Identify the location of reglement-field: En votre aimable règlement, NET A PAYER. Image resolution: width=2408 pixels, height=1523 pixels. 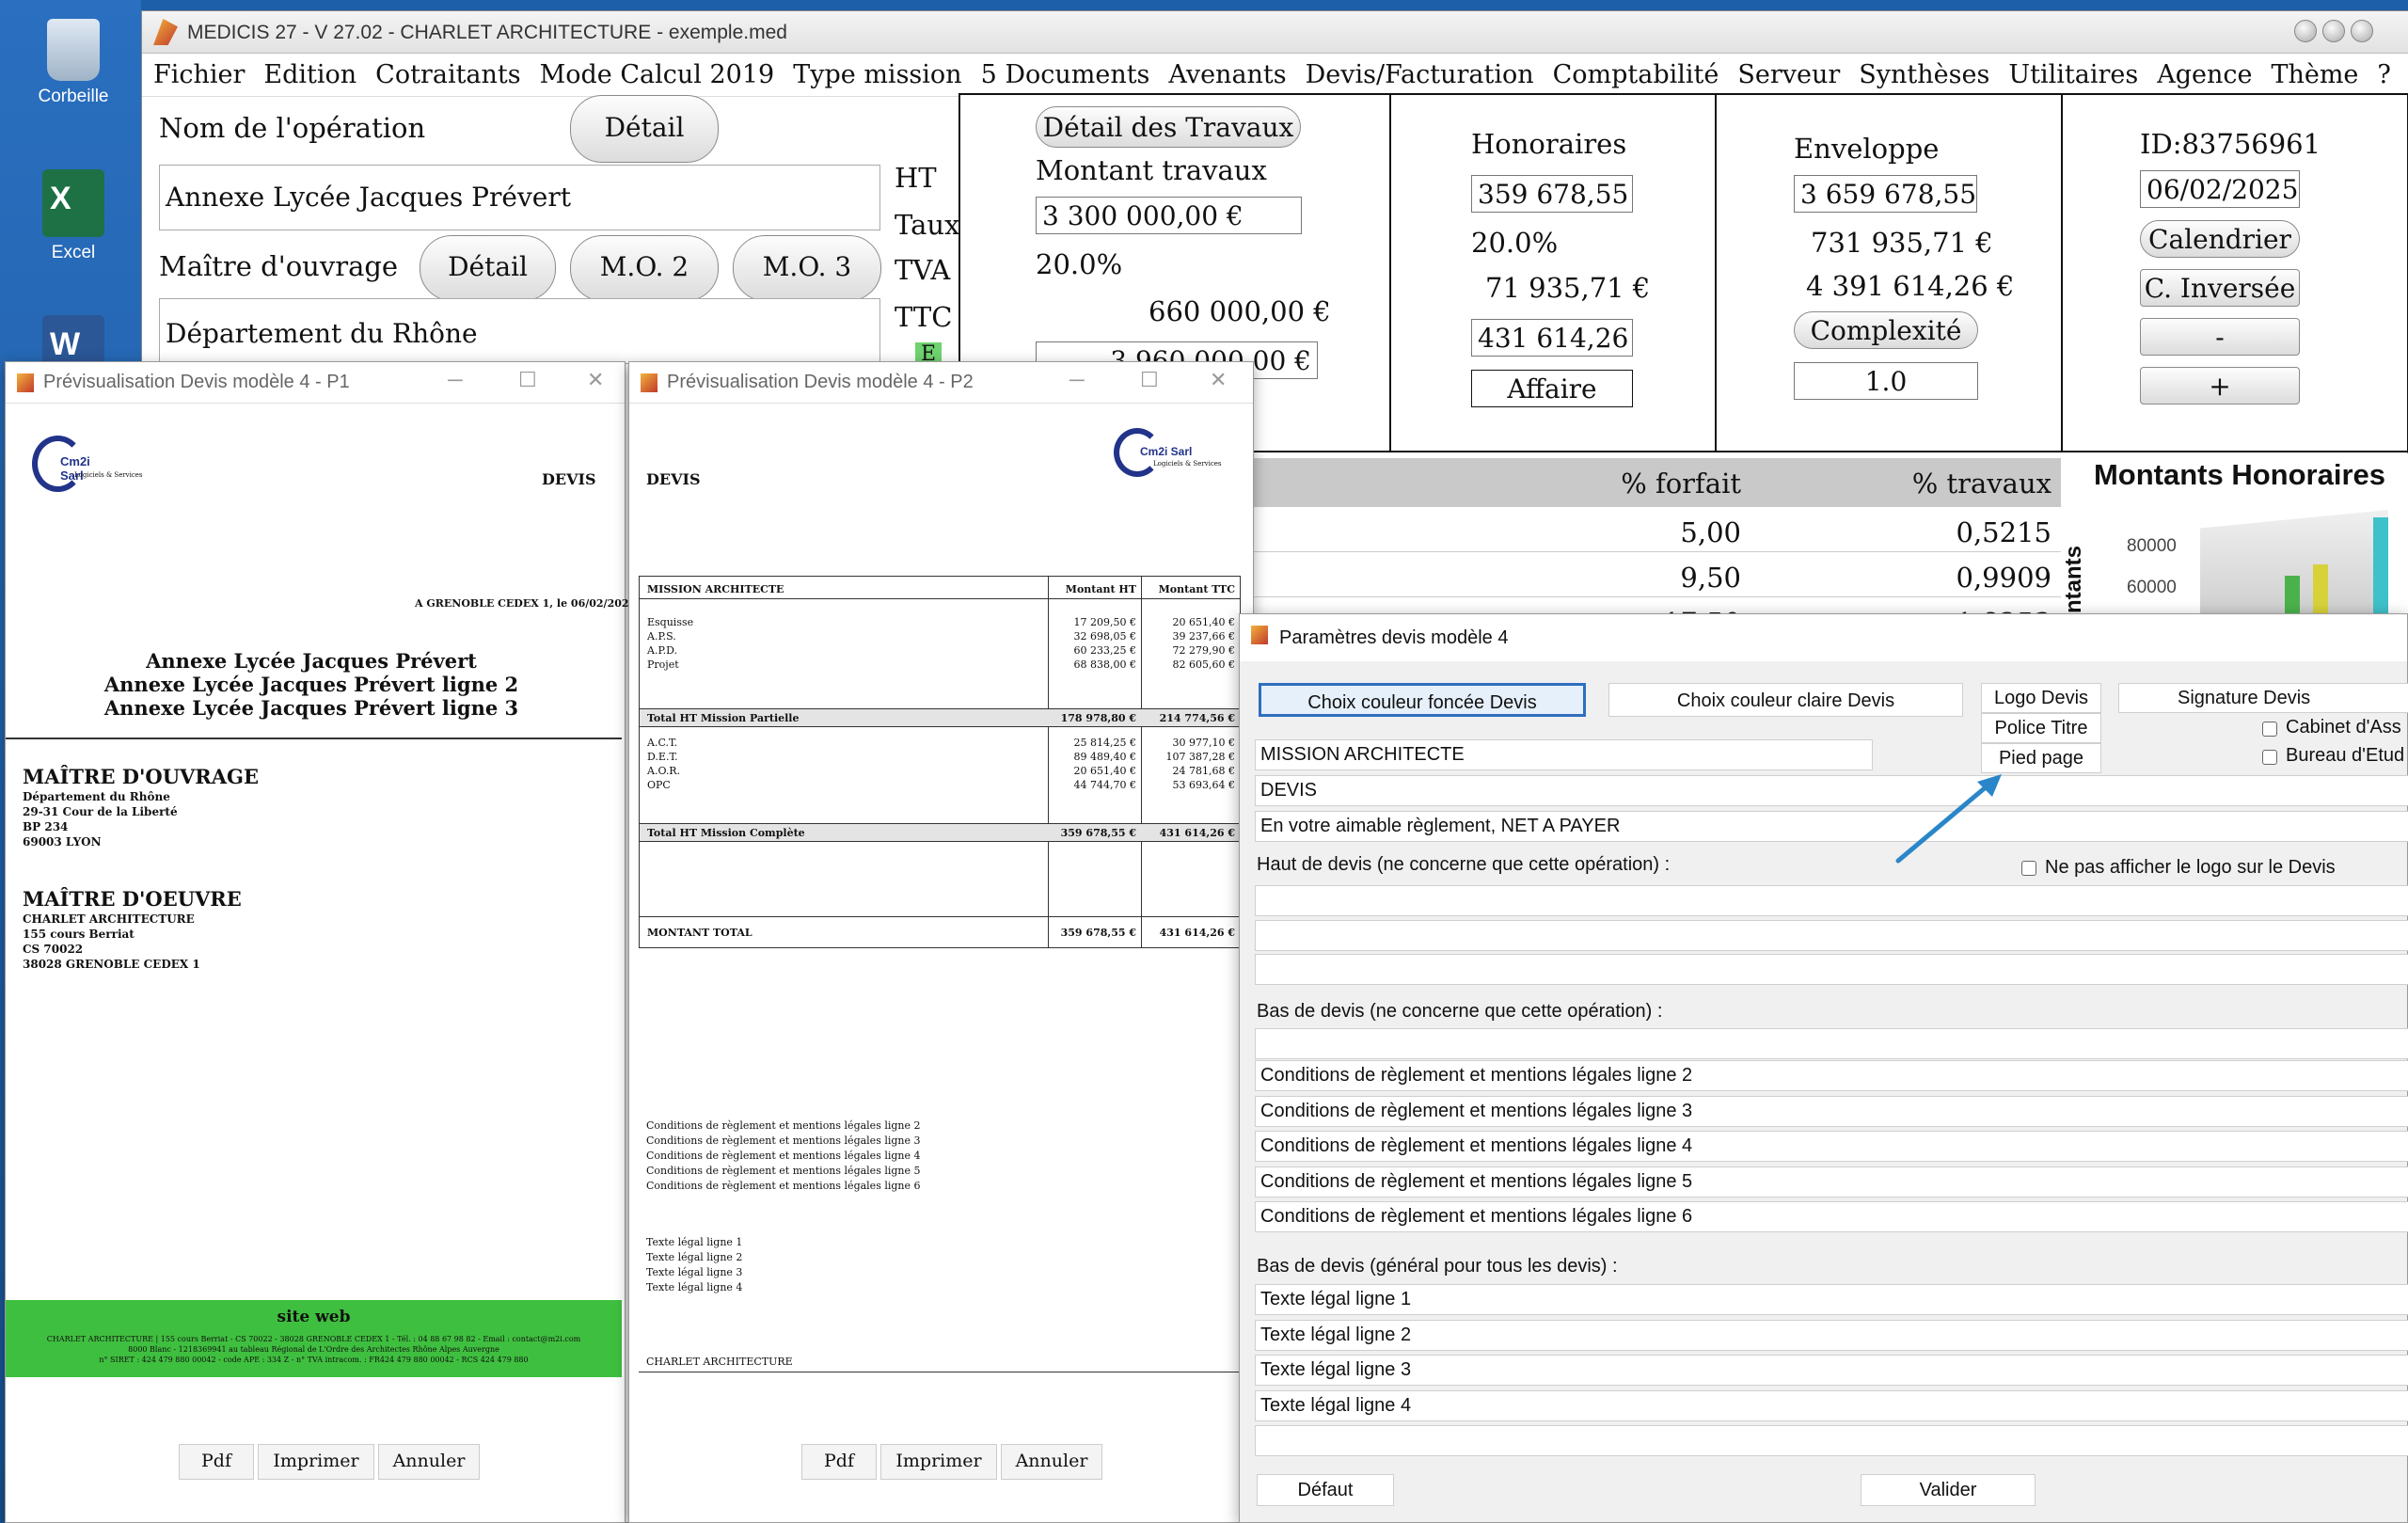
(1832, 826).